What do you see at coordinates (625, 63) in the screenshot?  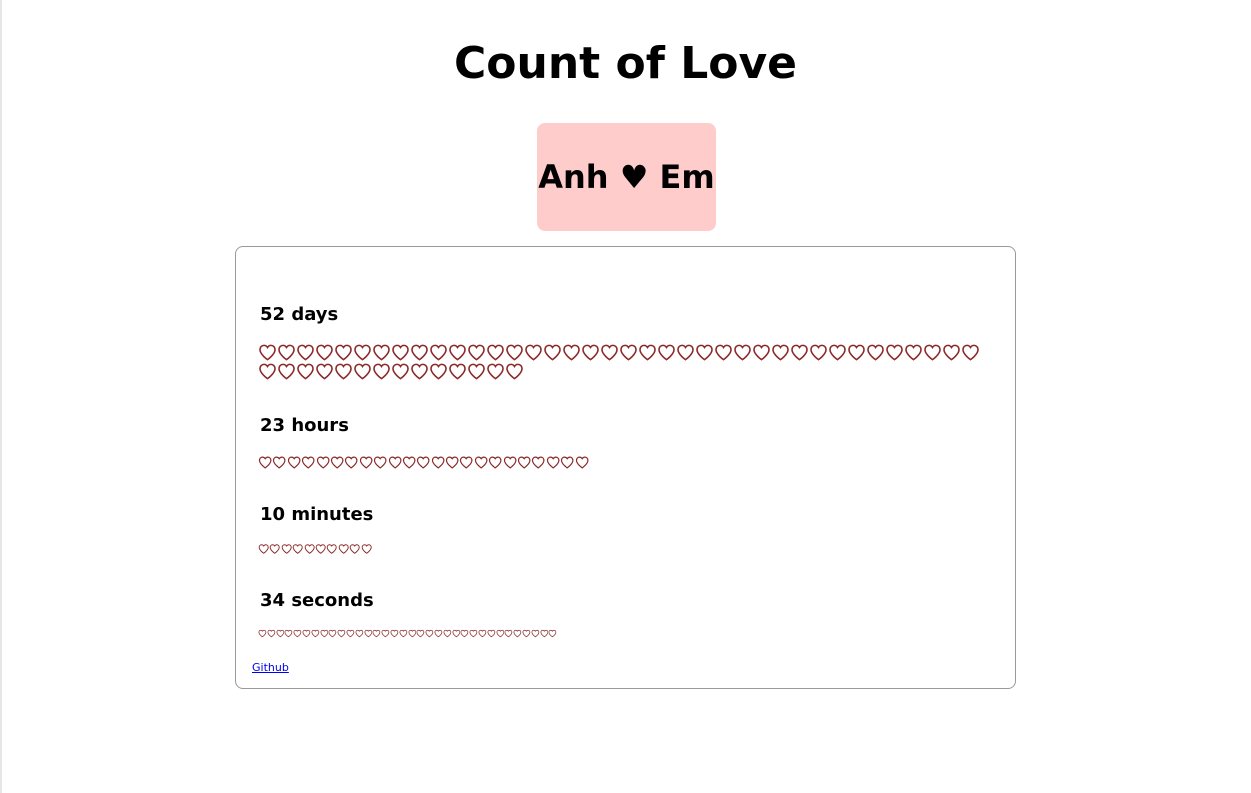 I see `page-title: Count of Love` at bounding box center [625, 63].